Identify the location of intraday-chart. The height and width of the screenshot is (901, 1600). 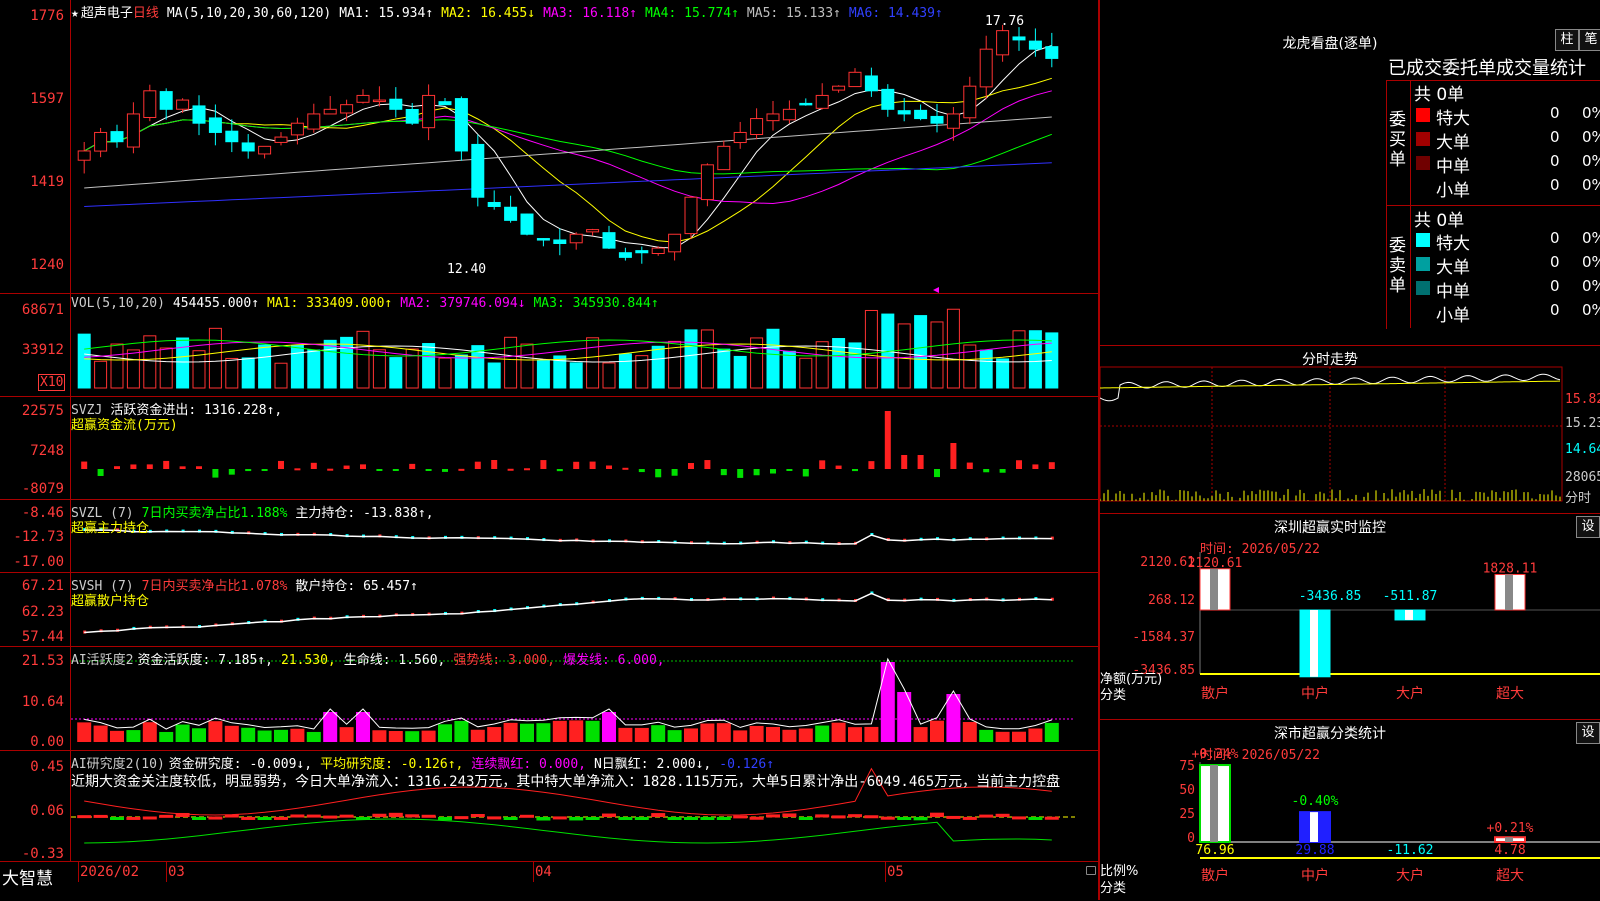
(1350, 430).